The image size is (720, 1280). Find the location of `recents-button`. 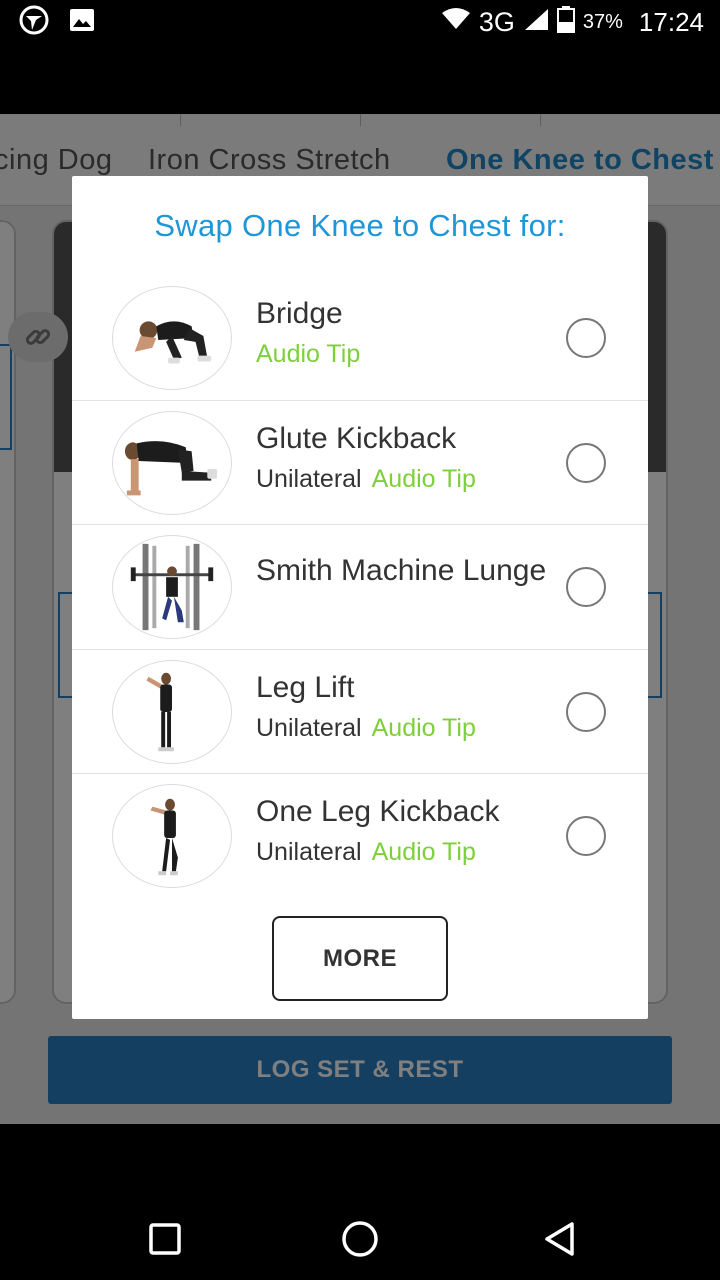

recents-button is located at coordinates (165, 1239).